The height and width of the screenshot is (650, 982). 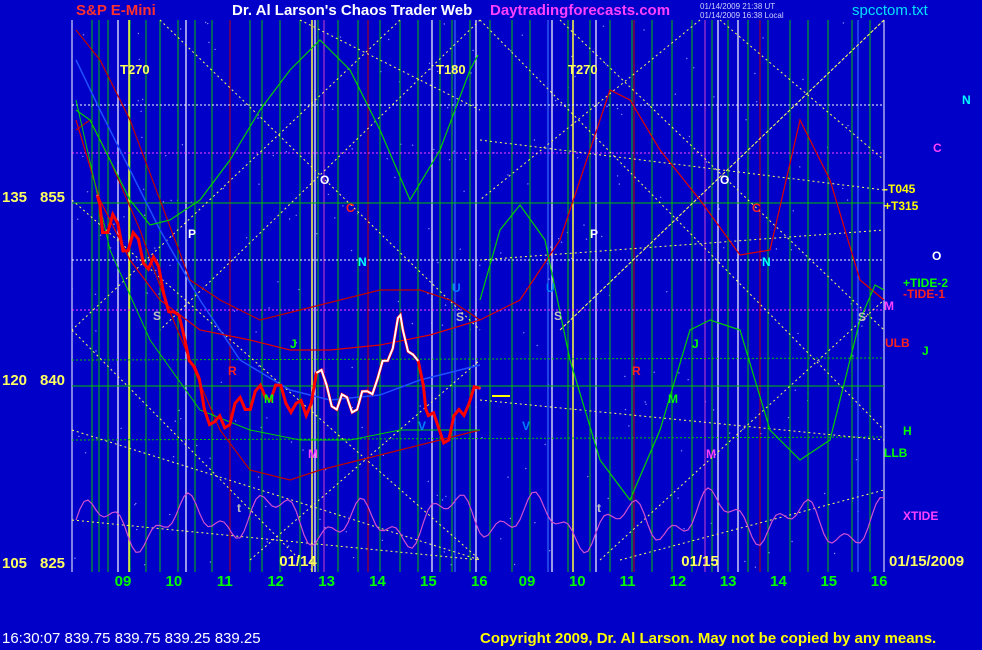 What do you see at coordinates (52, 197) in the screenshot?
I see `y-tick-inner: 855` at bounding box center [52, 197].